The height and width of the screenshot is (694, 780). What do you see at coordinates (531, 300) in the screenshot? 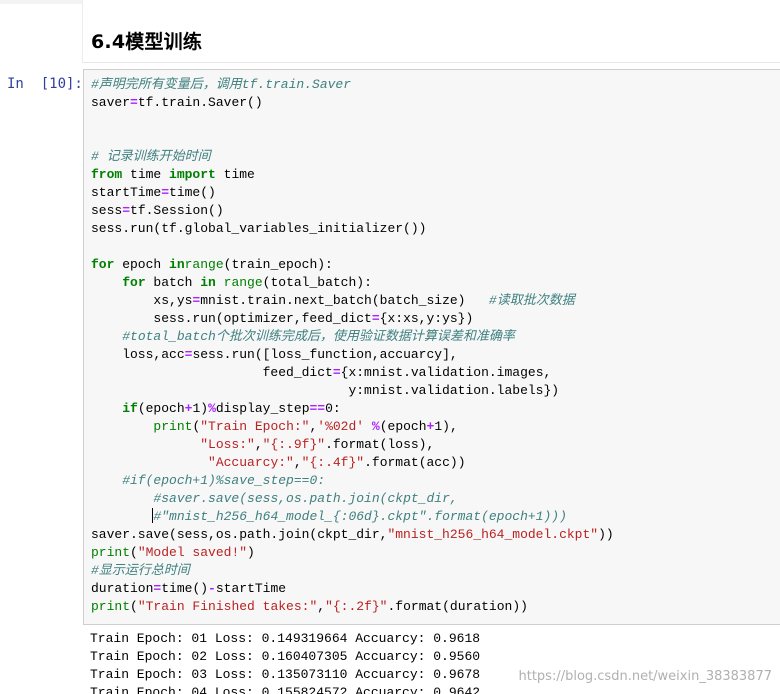
I see `code-token: #读取批次数据` at bounding box center [531, 300].